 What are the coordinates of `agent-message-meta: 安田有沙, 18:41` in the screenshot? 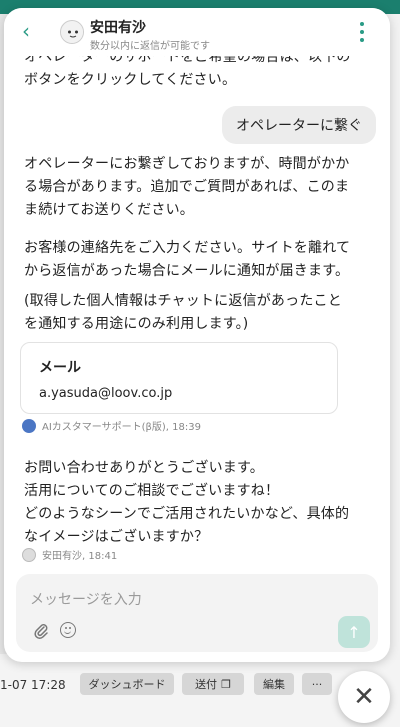 It's located at (69, 554).